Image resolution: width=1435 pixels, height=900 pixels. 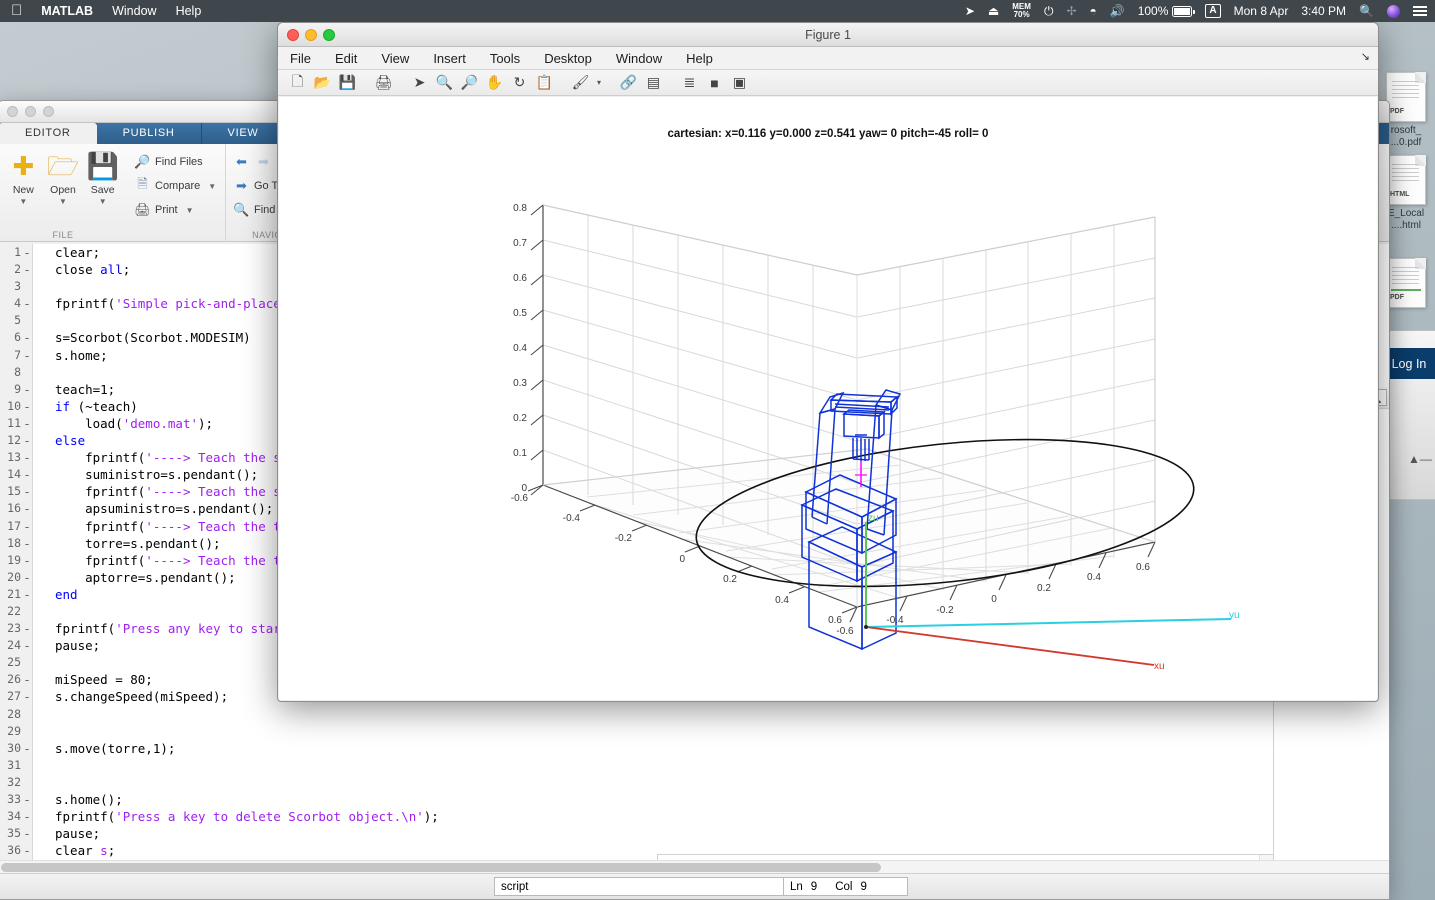 I want to click on log-in-button: Log In, so click(x=1409, y=363).